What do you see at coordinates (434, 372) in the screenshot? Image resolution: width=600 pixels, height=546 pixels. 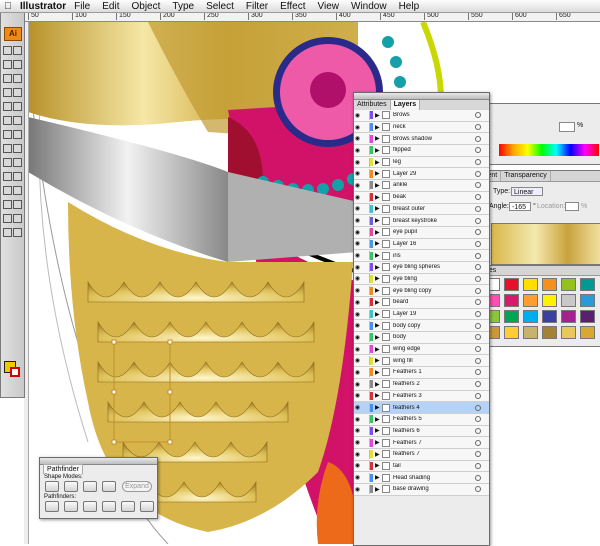 I see `layer-name: Feathers 1` at bounding box center [434, 372].